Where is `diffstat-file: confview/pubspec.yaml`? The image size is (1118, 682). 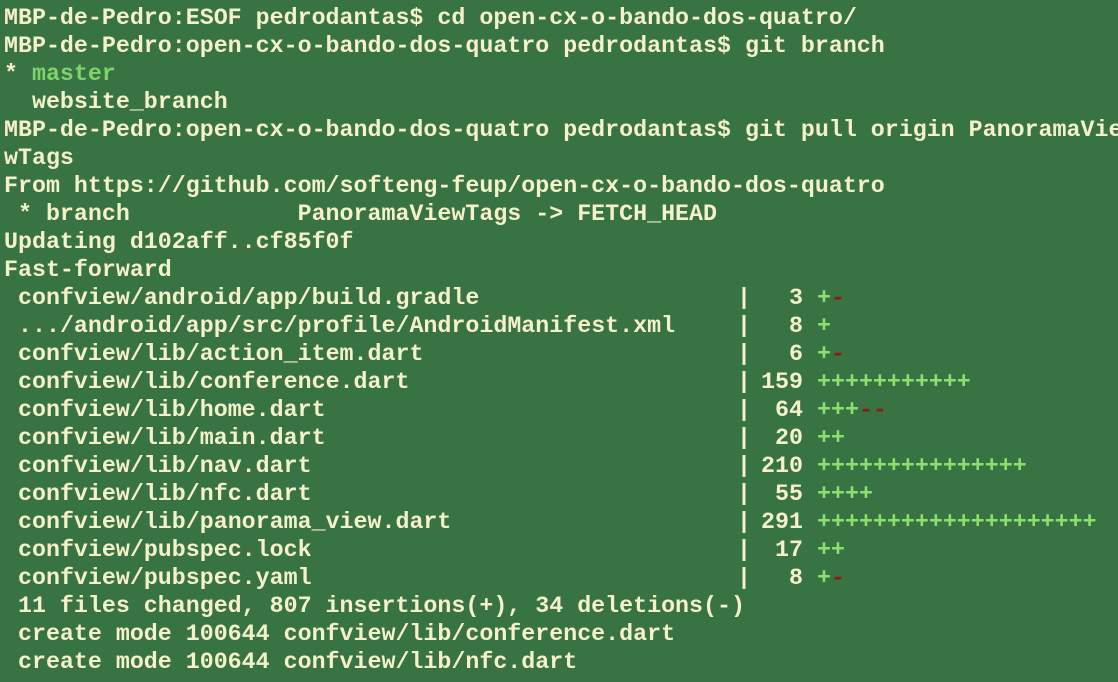
diffstat-file: confview/pubspec.yaml is located at coordinates (165, 578).